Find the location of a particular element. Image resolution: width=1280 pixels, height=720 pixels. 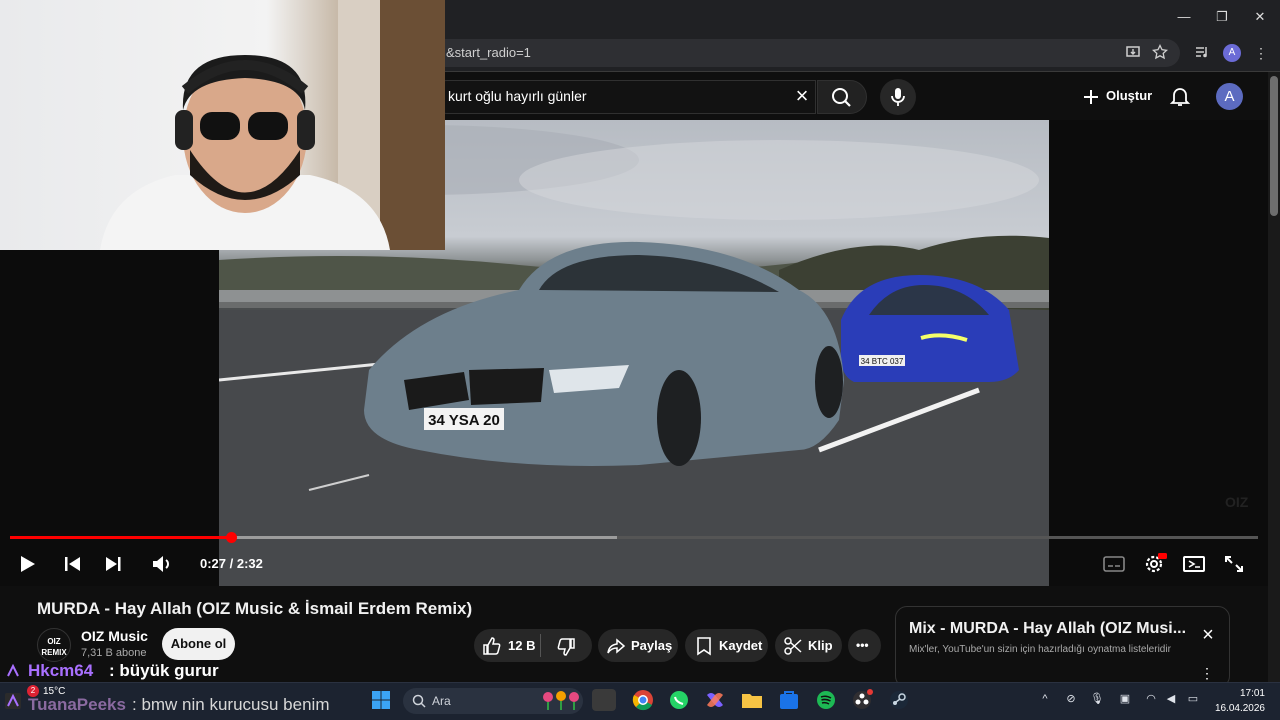

task-view-icon is located at coordinates (604, 700).